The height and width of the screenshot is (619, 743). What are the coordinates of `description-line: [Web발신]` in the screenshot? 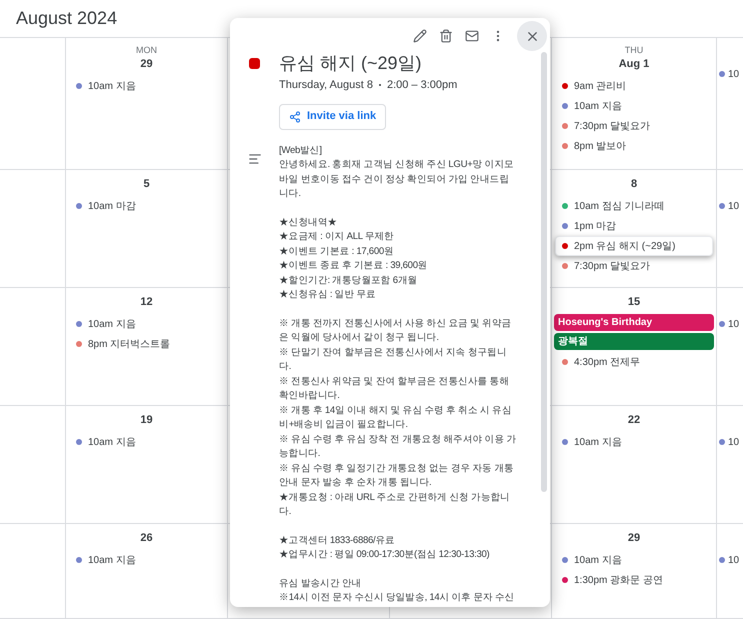 It's located at (301, 151).